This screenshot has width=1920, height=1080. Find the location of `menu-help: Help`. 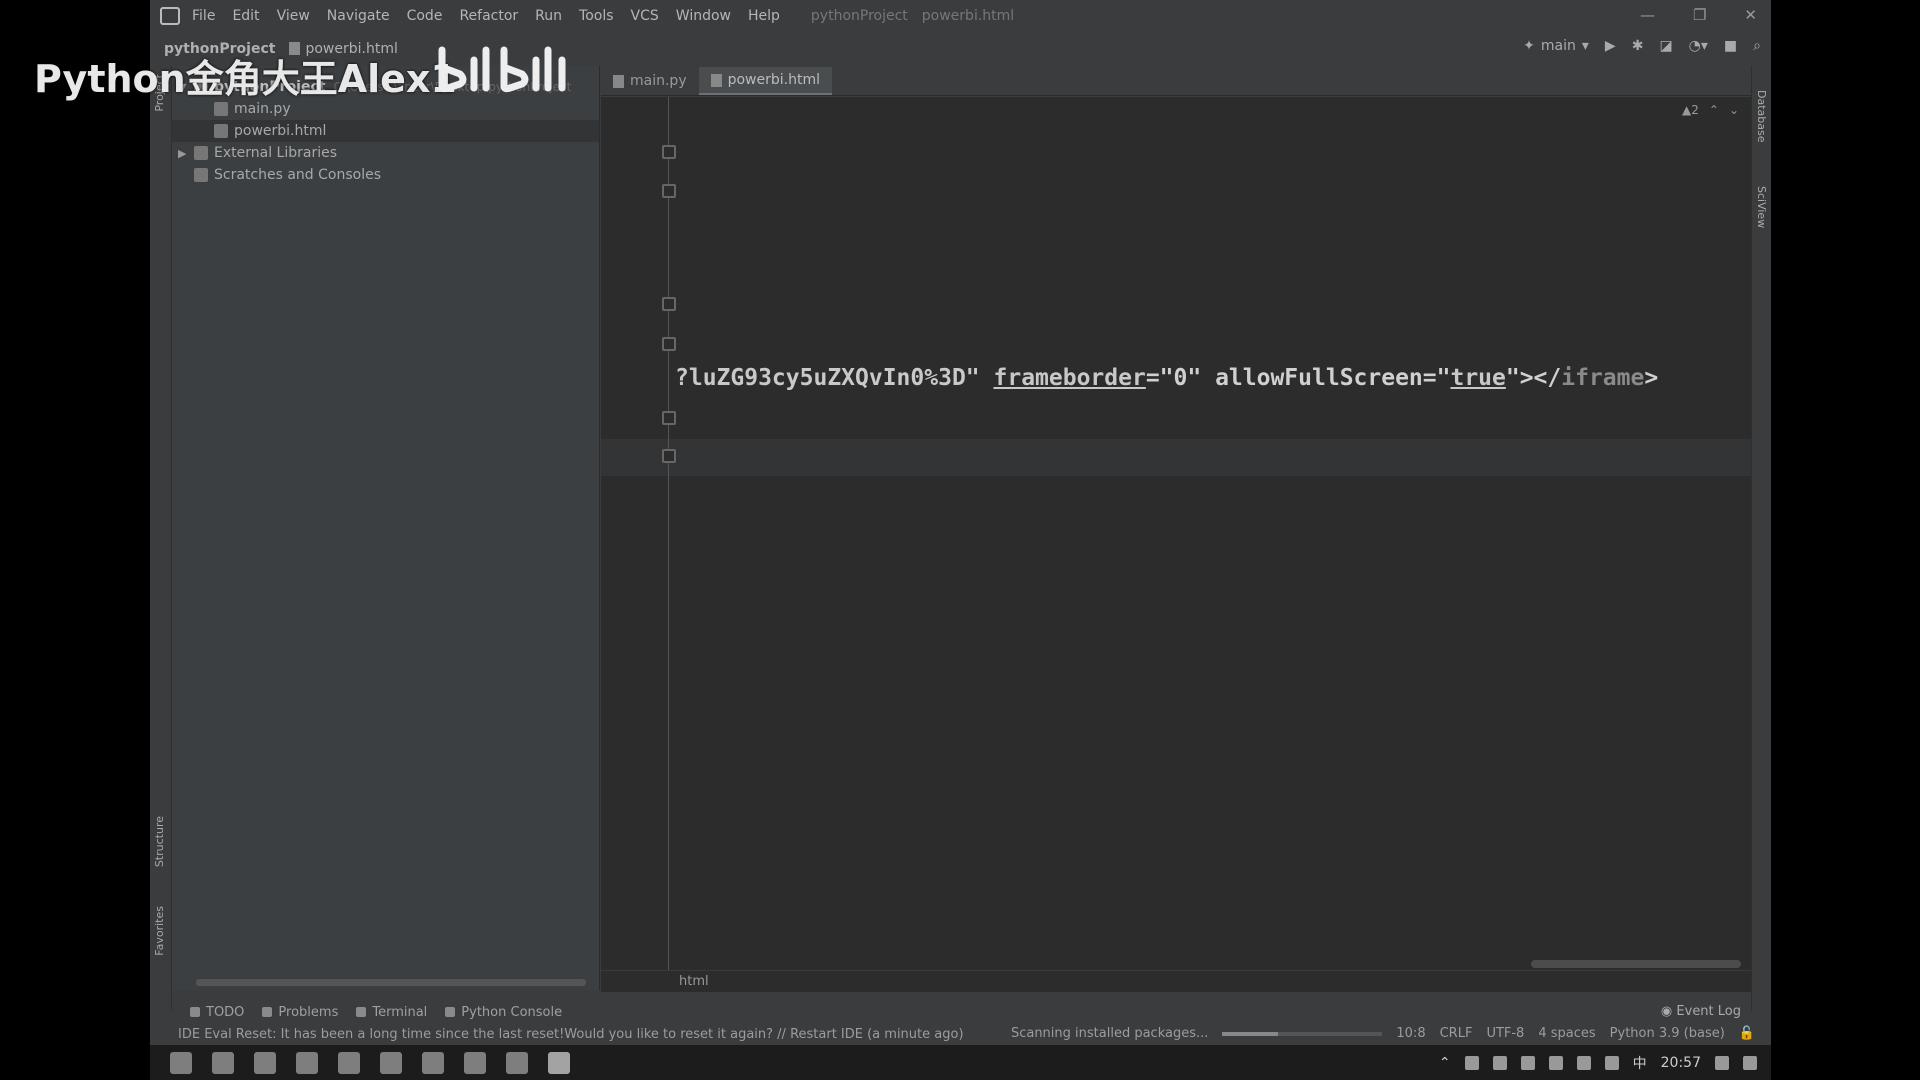

menu-help: Help is located at coordinates (764, 16).